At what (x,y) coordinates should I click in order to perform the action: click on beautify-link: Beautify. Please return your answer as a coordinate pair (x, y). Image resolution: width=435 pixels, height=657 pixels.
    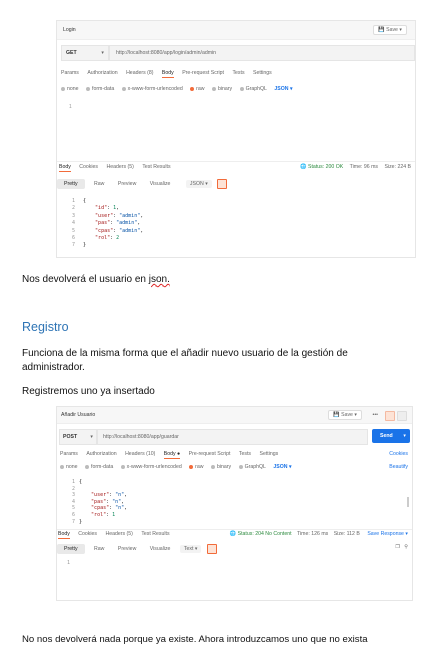
    Looking at the image, I should click on (398, 467).